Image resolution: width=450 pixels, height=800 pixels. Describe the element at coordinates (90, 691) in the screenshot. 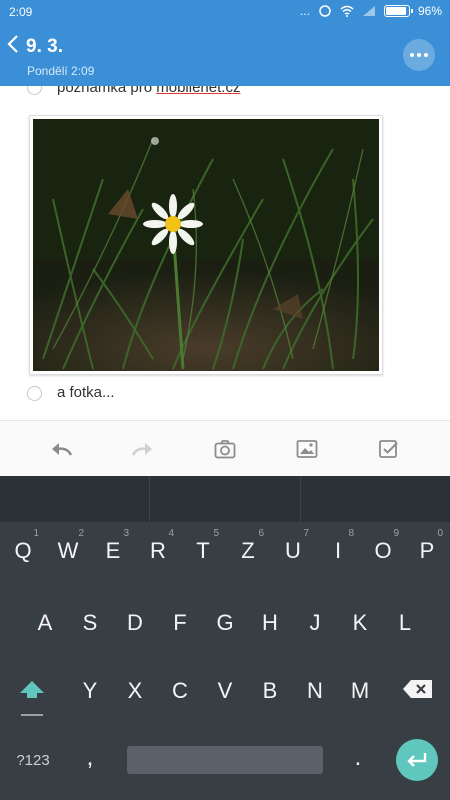

I see `key-y: Y` at that location.